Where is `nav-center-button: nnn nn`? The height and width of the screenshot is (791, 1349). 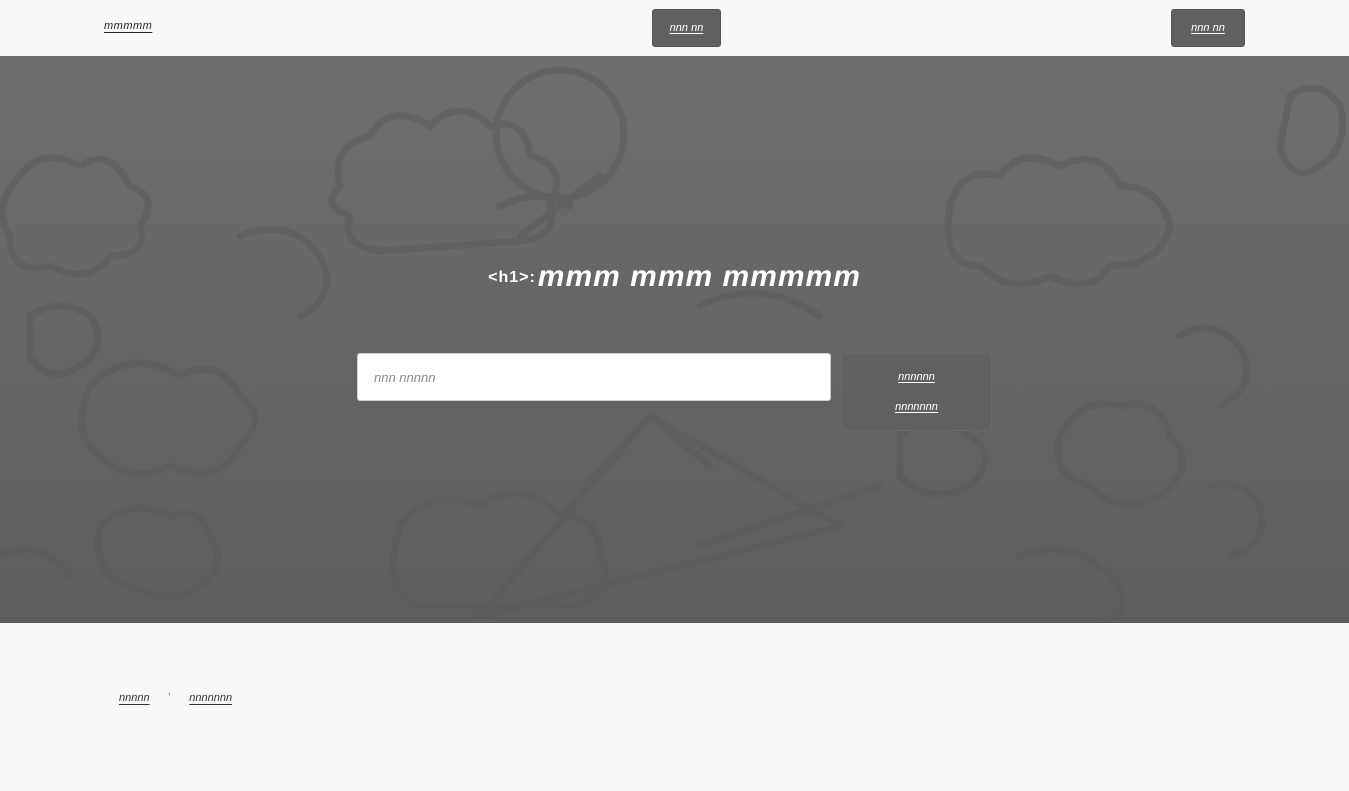
nav-center-button: nnn nn is located at coordinates (686, 28).